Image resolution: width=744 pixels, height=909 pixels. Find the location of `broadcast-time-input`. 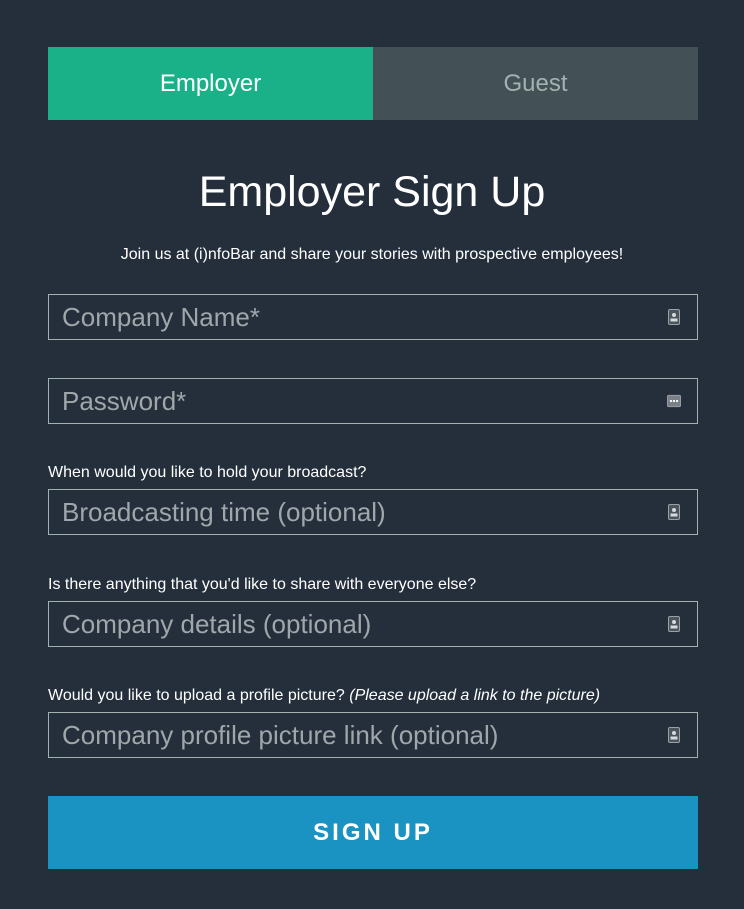

broadcast-time-input is located at coordinates (358, 512).